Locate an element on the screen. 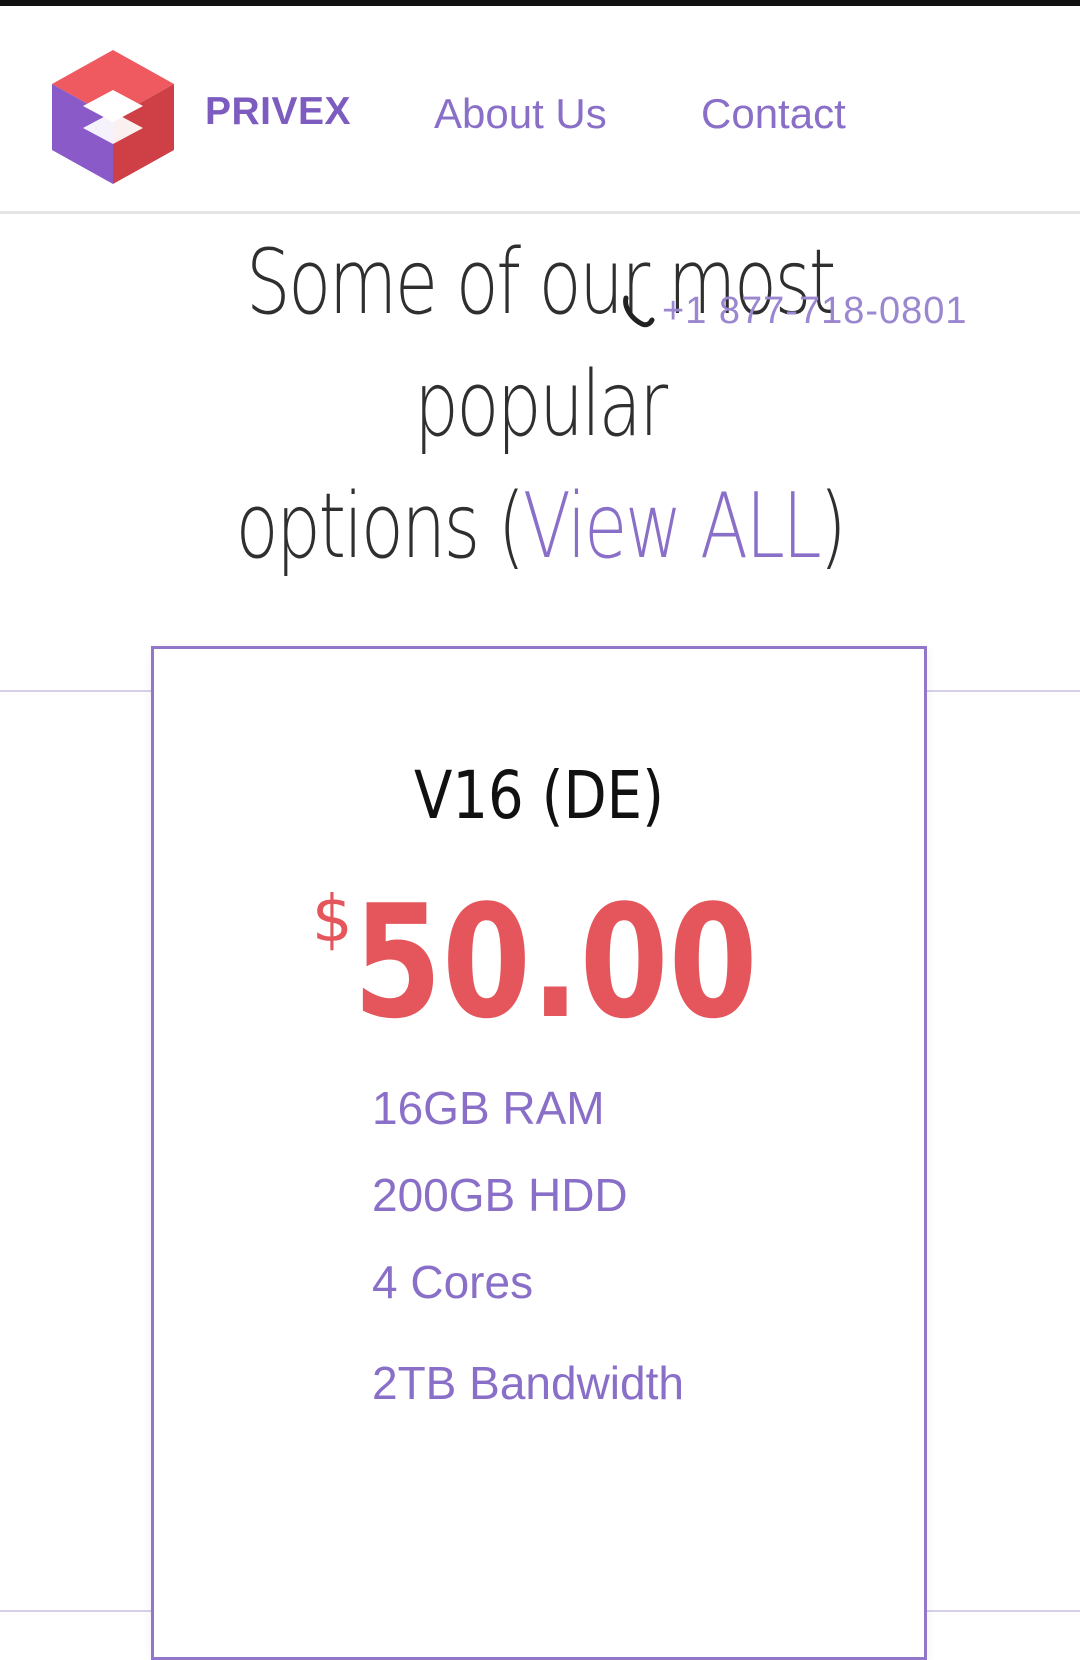 The image size is (1080, 1660). nav-contact: Contact is located at coordinates (773, 114).